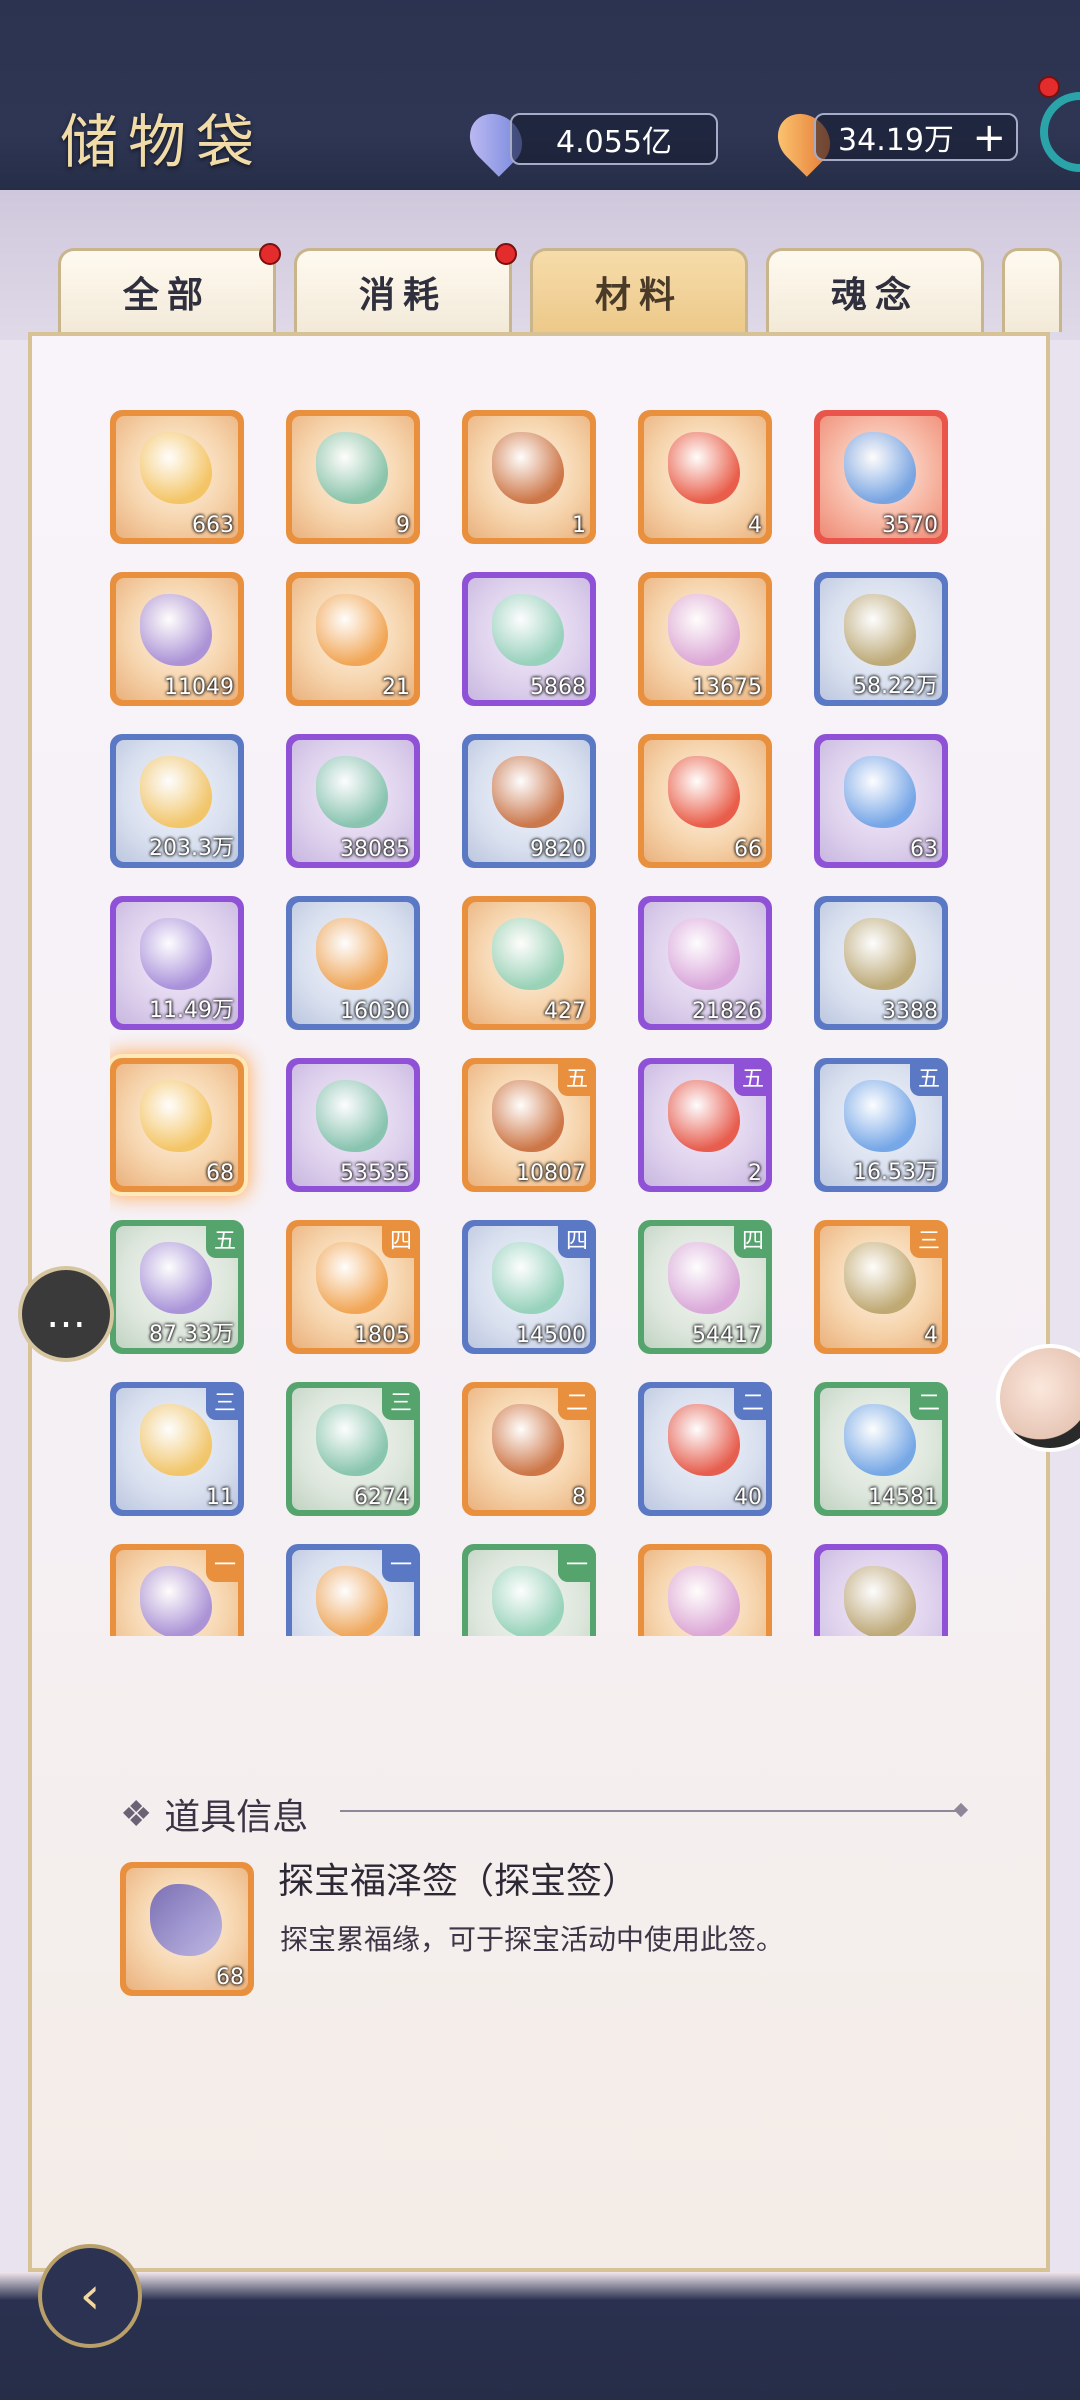  I want to click on inventory-item: 5868, so click(529, 639).